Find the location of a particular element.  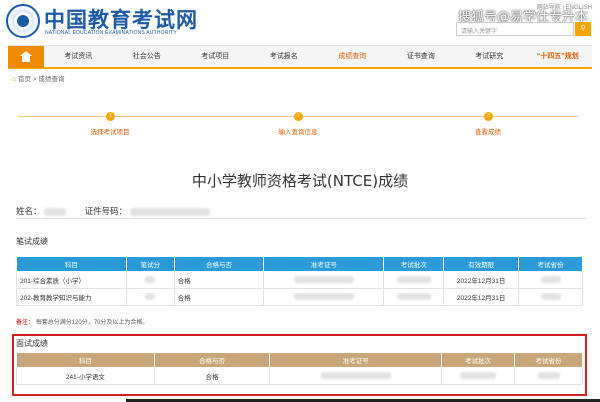

table-row: 241-小学语文 合格 is located at coordinates (299, 376).